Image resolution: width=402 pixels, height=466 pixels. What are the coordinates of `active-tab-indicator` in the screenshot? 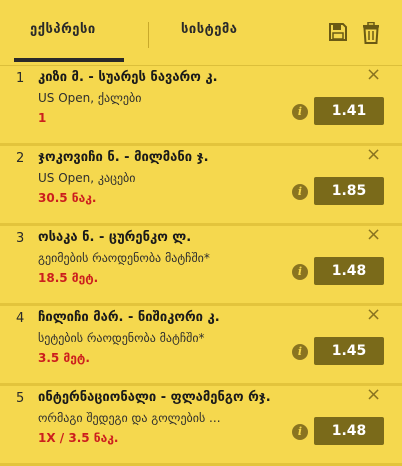 It's located at (69, 60).